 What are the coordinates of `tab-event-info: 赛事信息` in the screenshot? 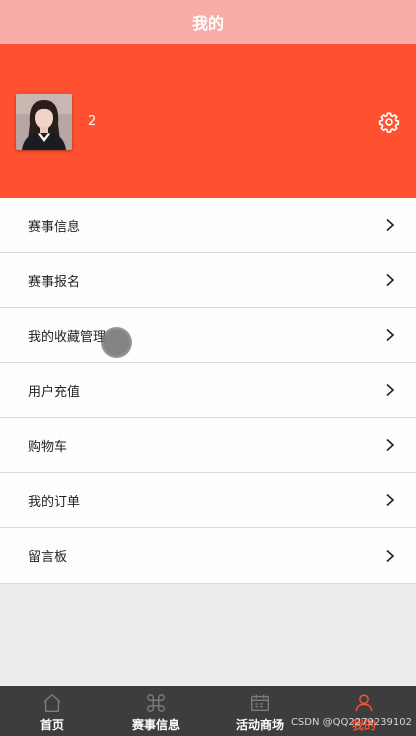 It's located at (156, 711).